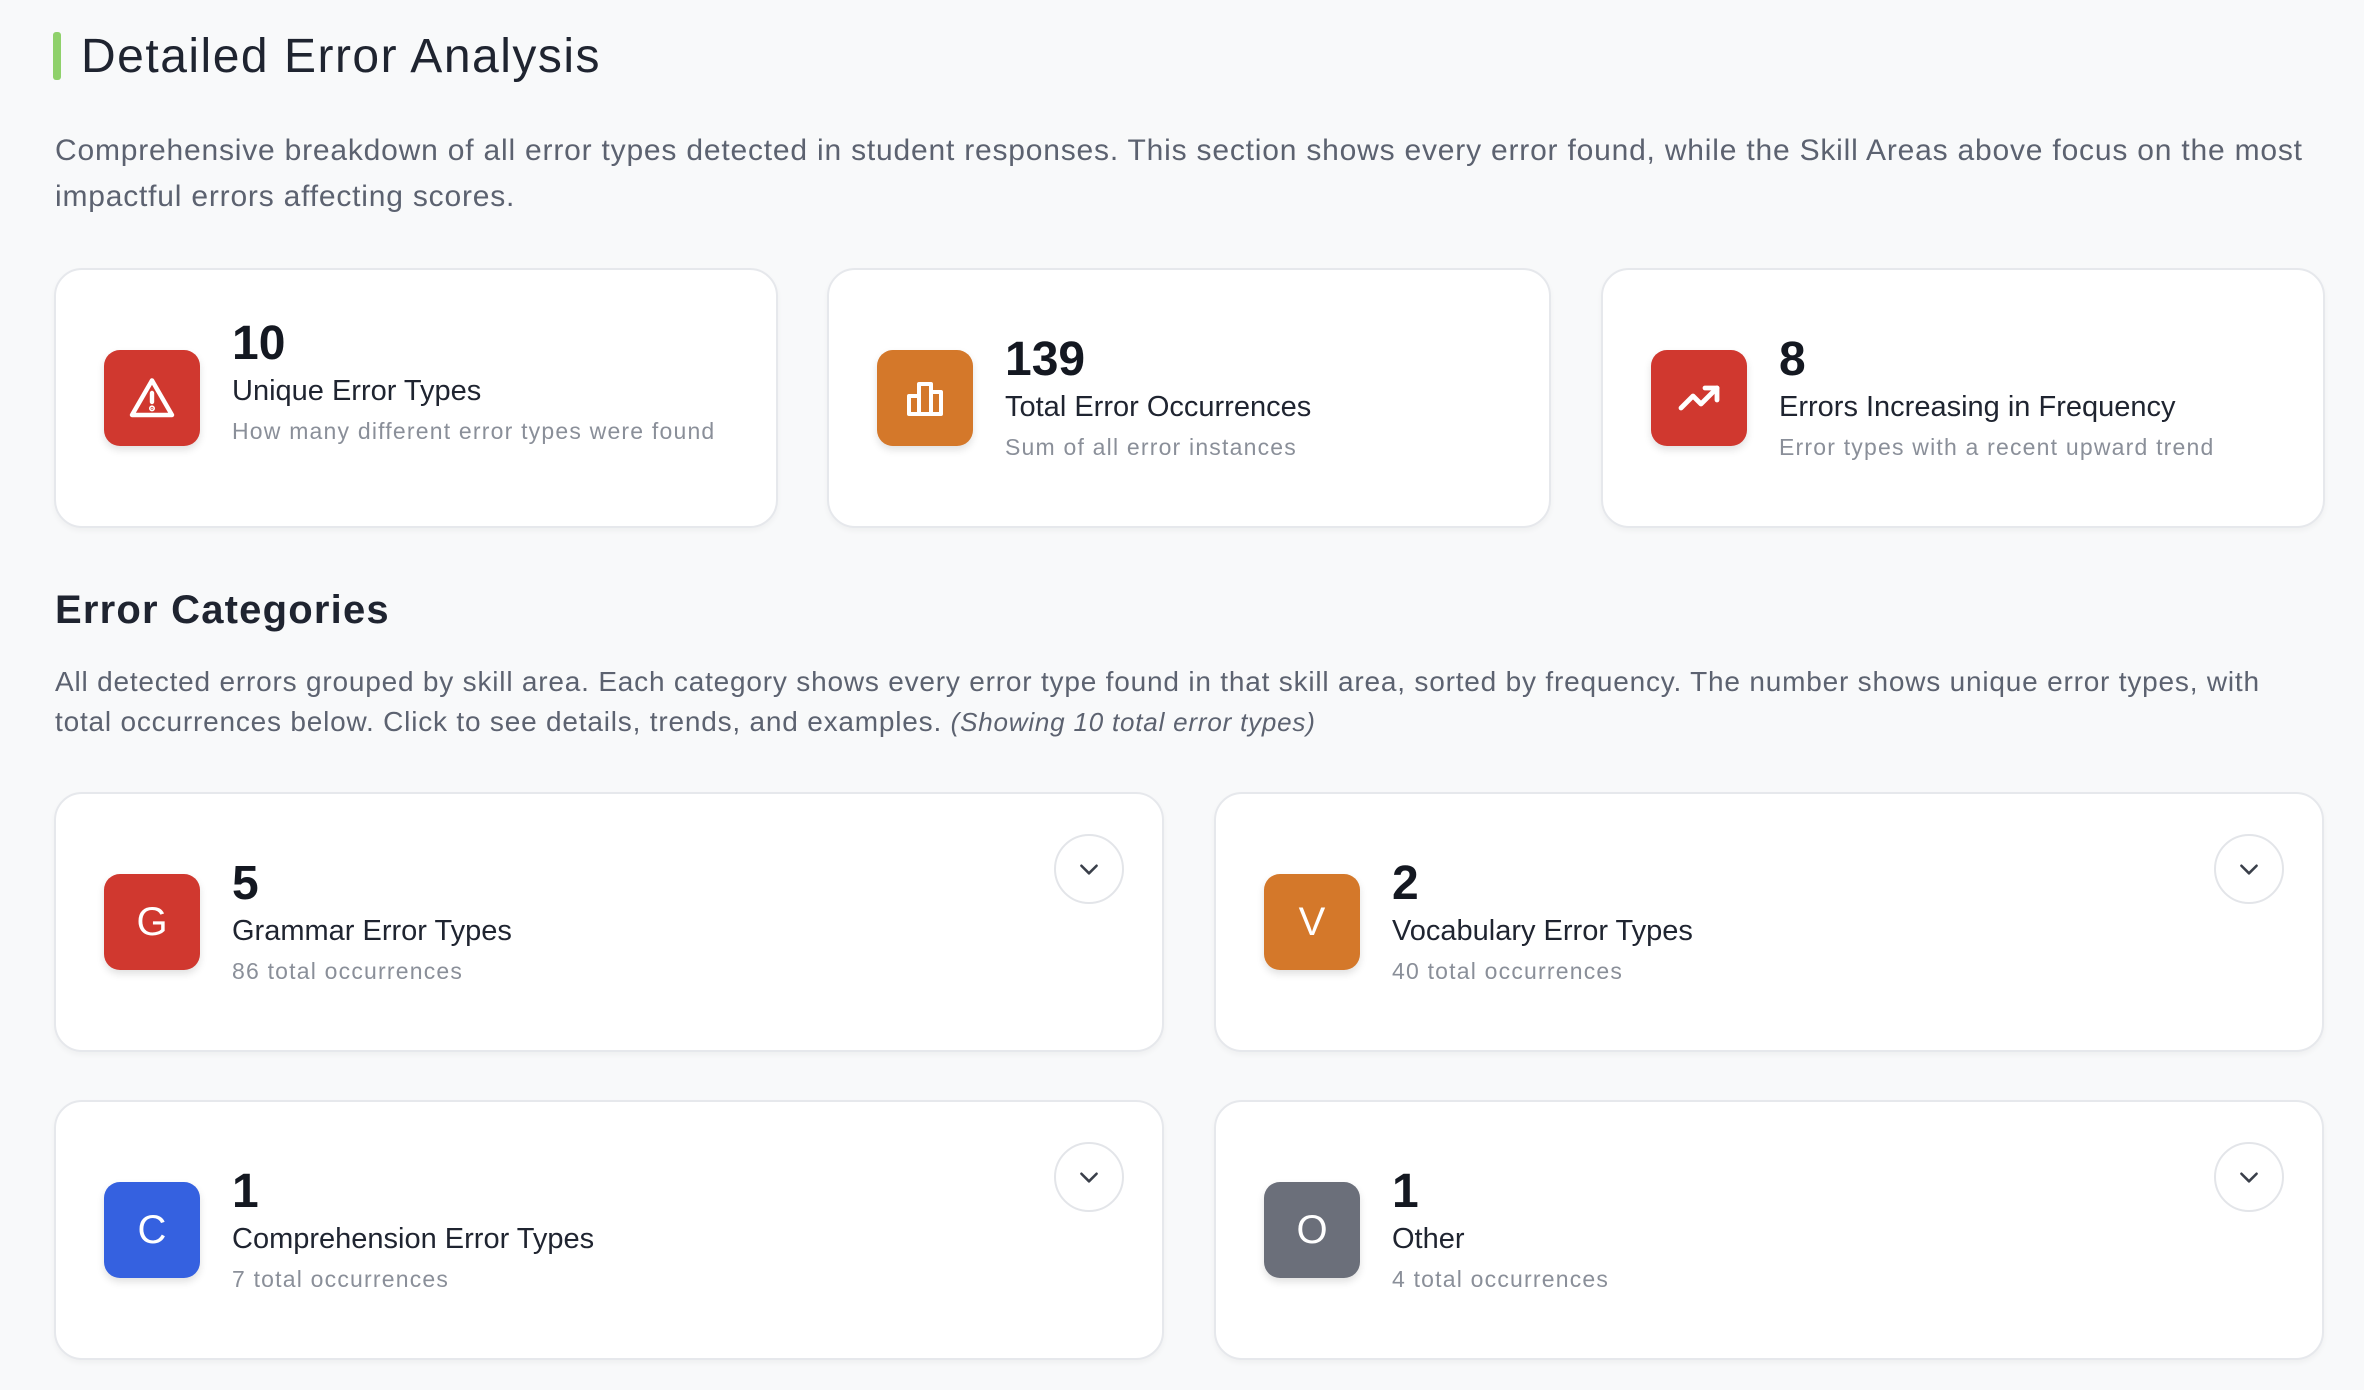 Image resolution: width=2364 pixels, height=1390 pixels. Describe the element at coordinates (341, 1279) in the screenshot. I see `category-occurrences: 7 total occurrences` at that location.